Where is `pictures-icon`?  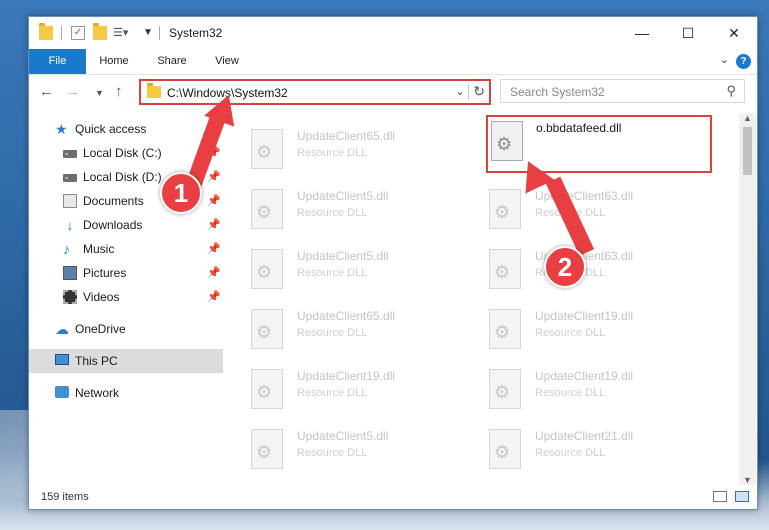
pictures-icon is located at coordinates (70, 273).